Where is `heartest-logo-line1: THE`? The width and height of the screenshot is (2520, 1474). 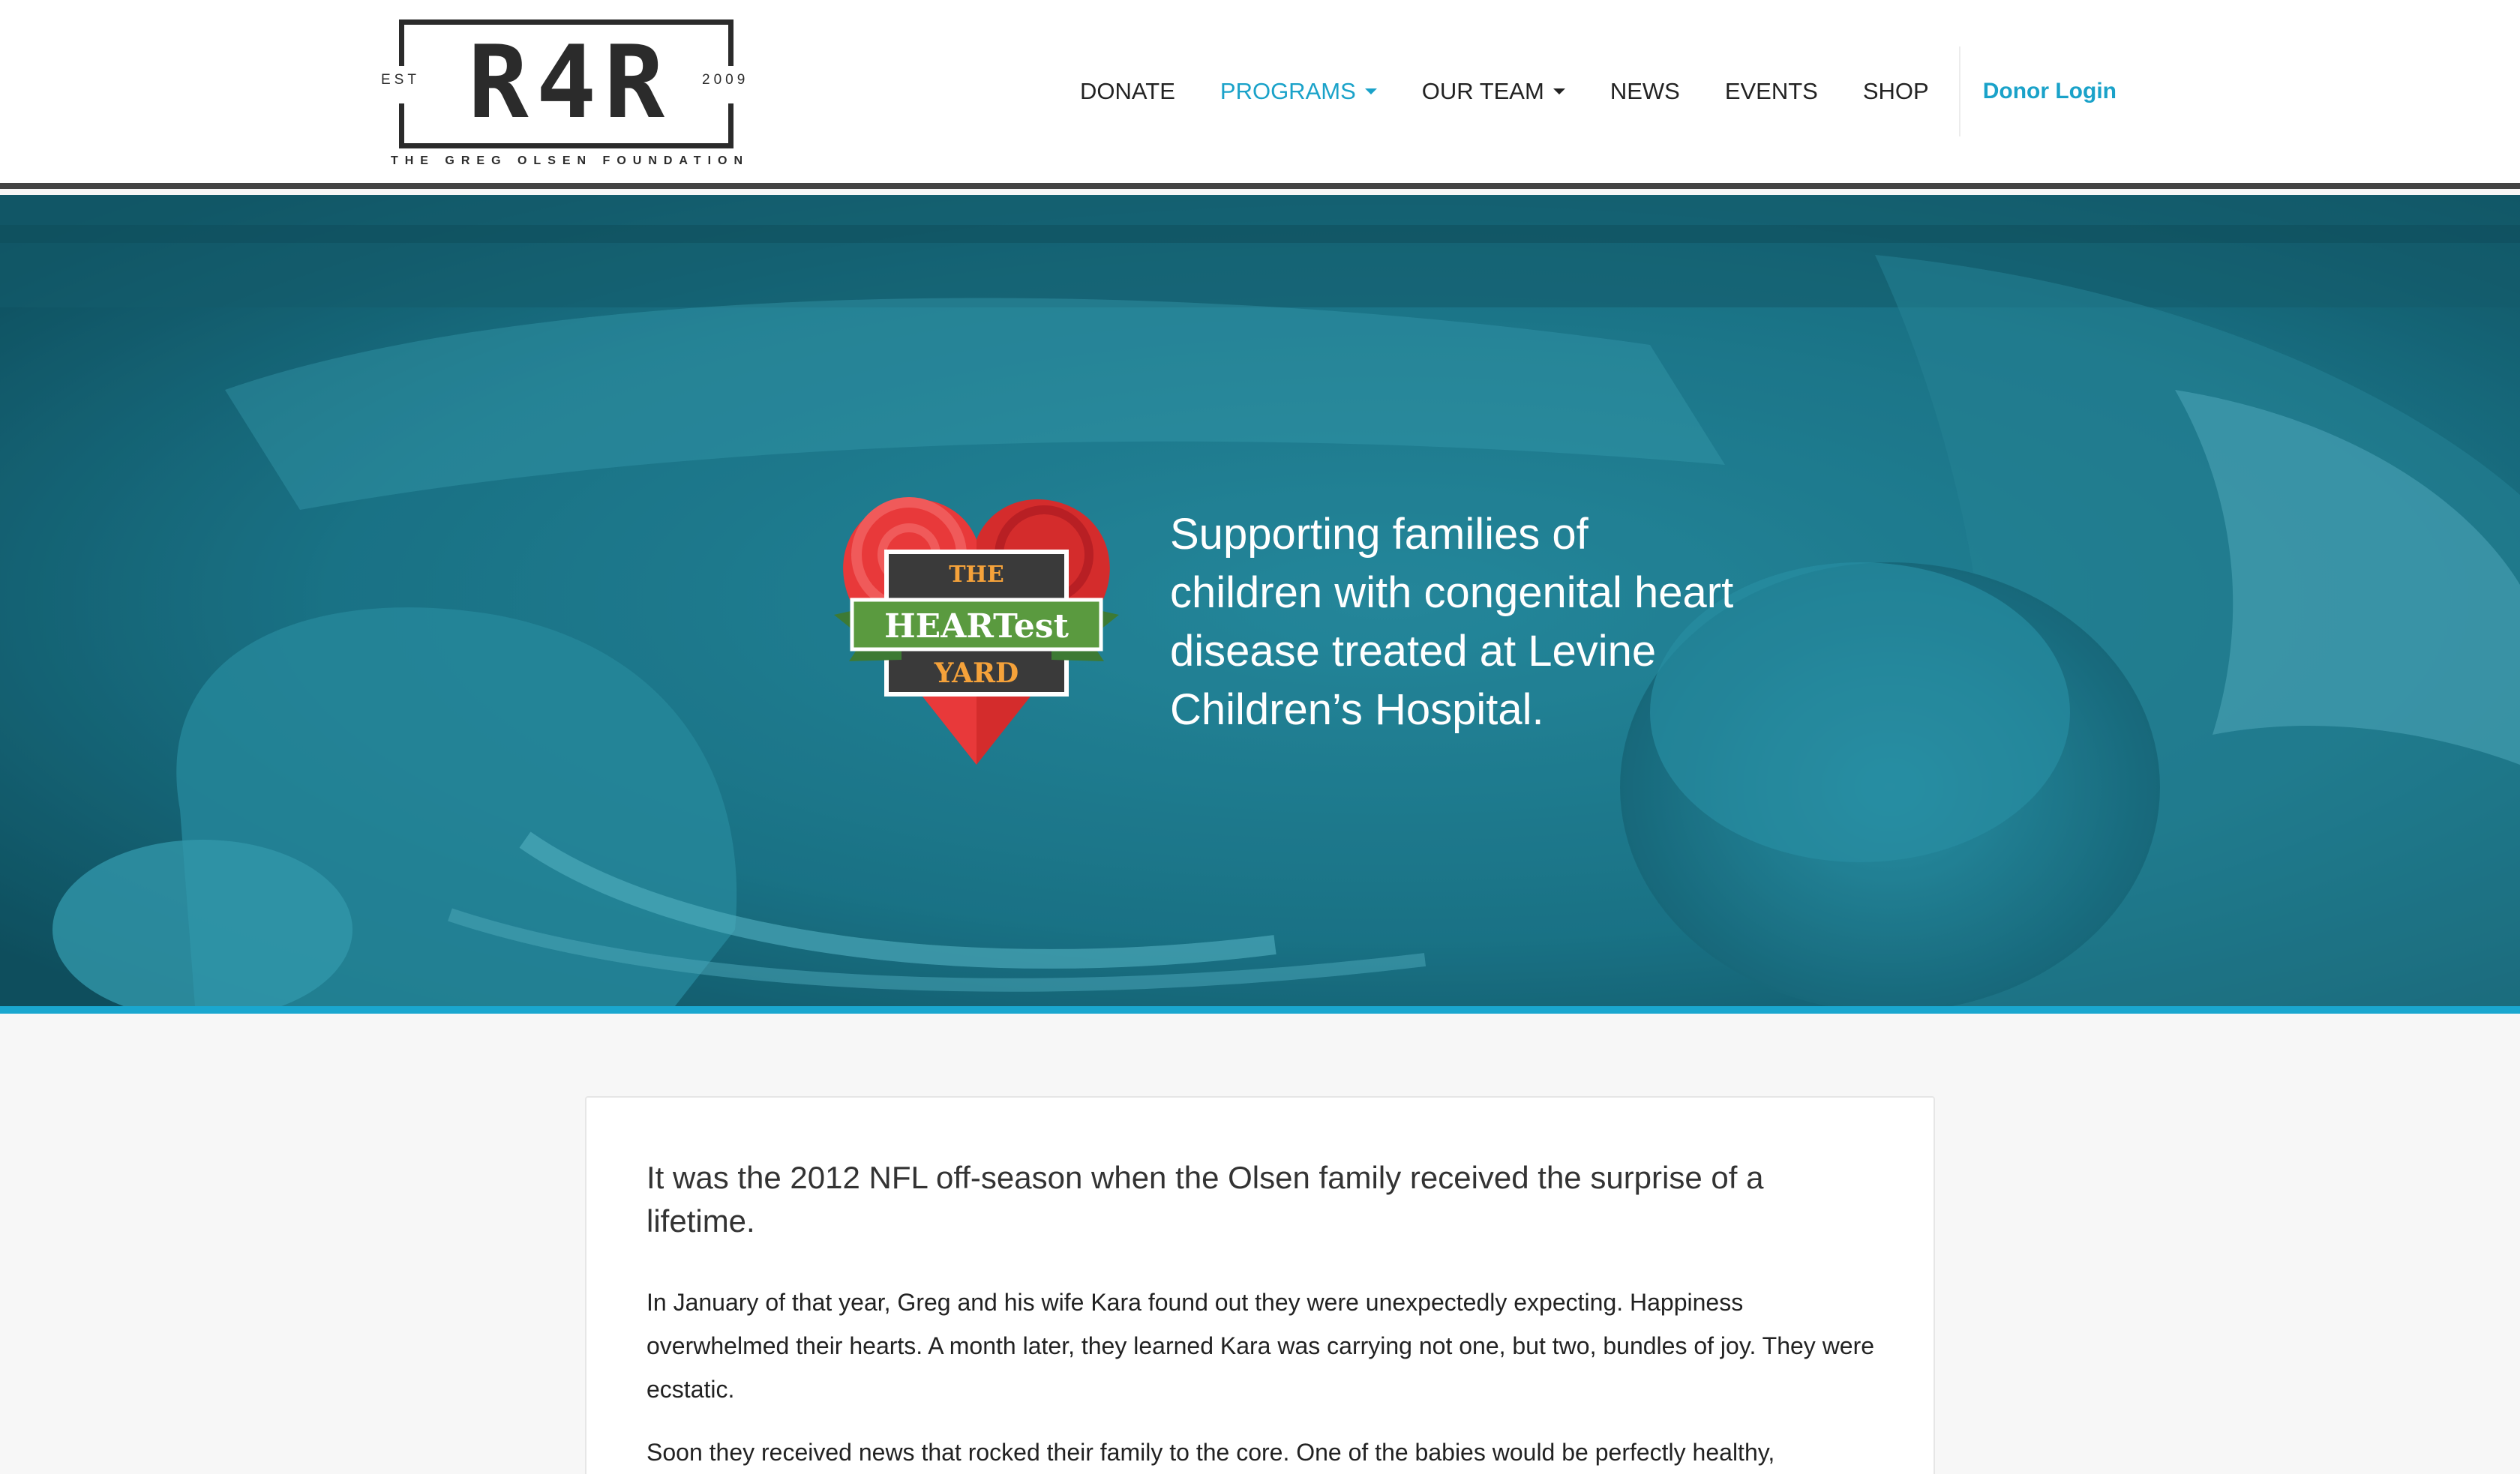 heartest-logo-line1: THE is located at coordinates (976, 575).